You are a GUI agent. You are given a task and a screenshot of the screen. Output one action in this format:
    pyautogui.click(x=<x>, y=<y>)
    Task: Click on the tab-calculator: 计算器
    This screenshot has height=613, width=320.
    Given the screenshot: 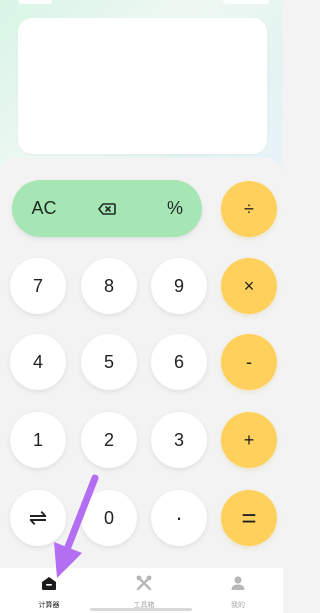 What is the action you would take?
    pyautogui.click(x=49, y=592)
    